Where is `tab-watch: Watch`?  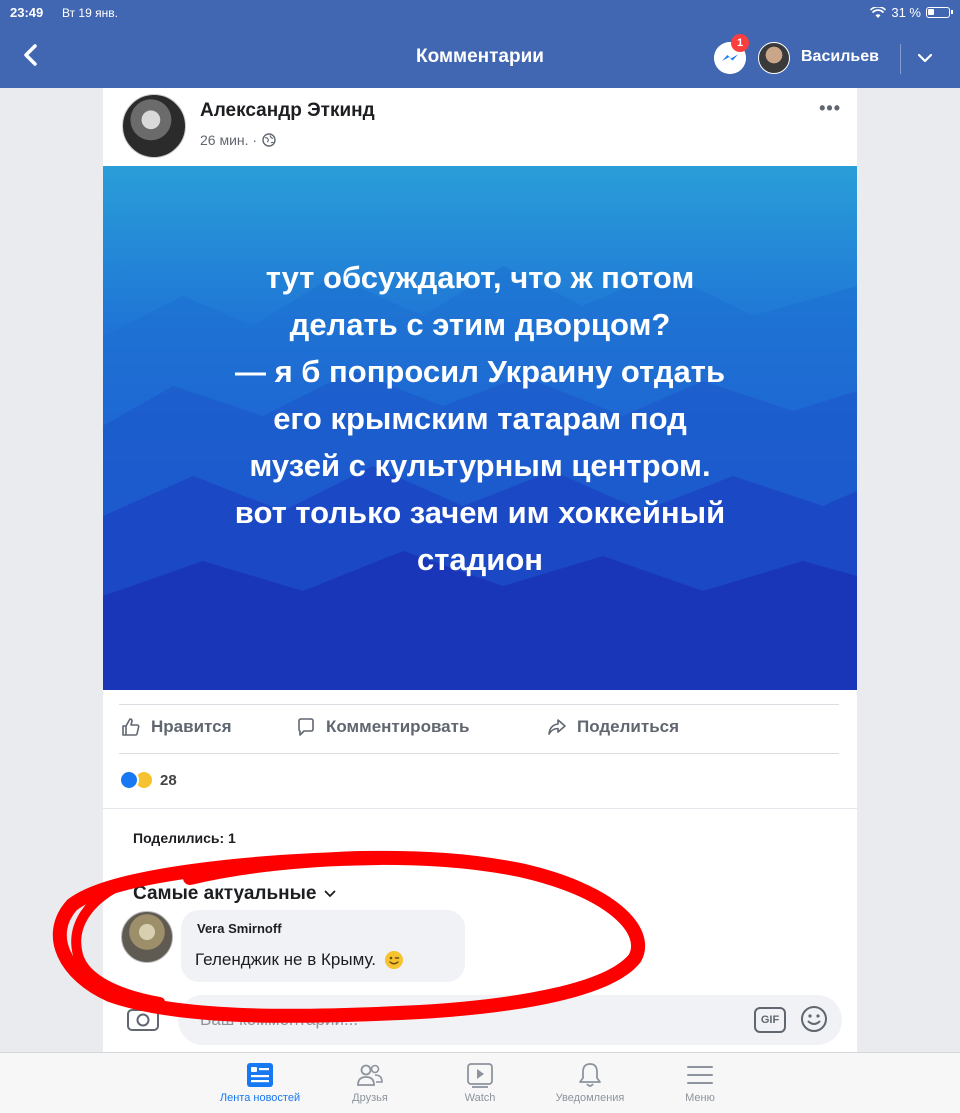 tab-watch: Watch is located at coordinates (480, 1082).